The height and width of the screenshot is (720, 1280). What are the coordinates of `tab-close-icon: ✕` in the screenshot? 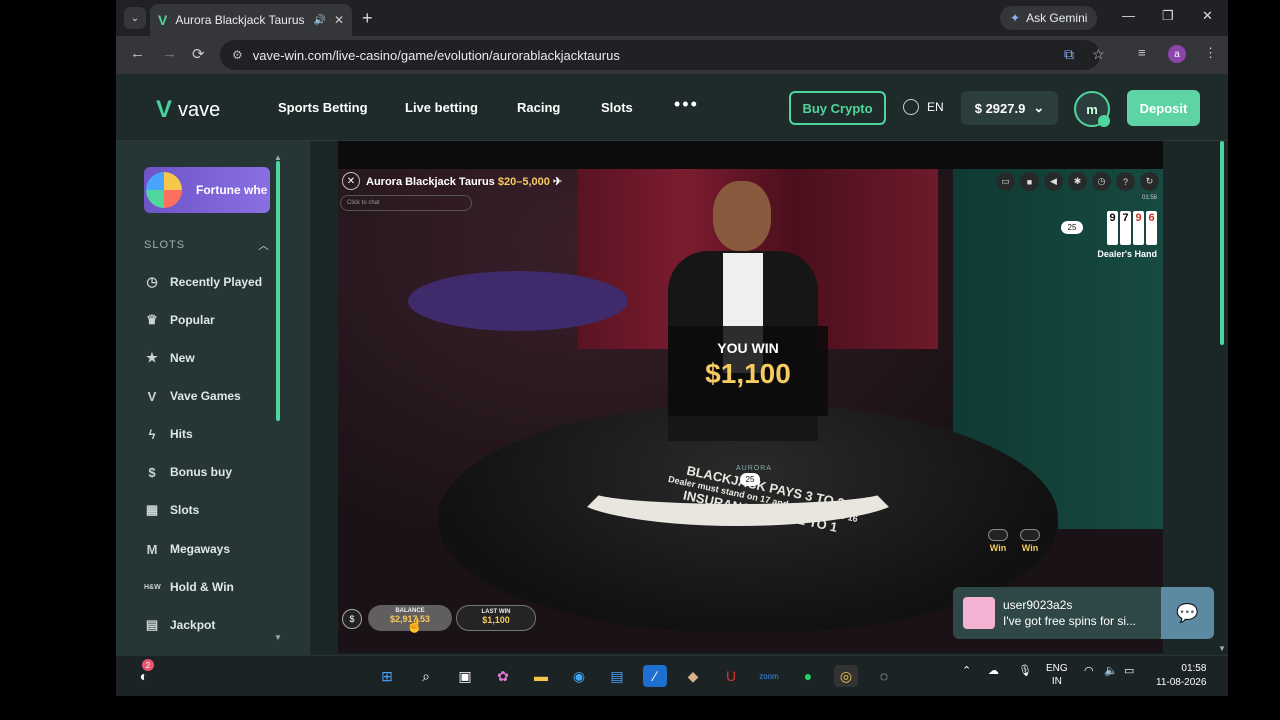 It's located at (339, 20).